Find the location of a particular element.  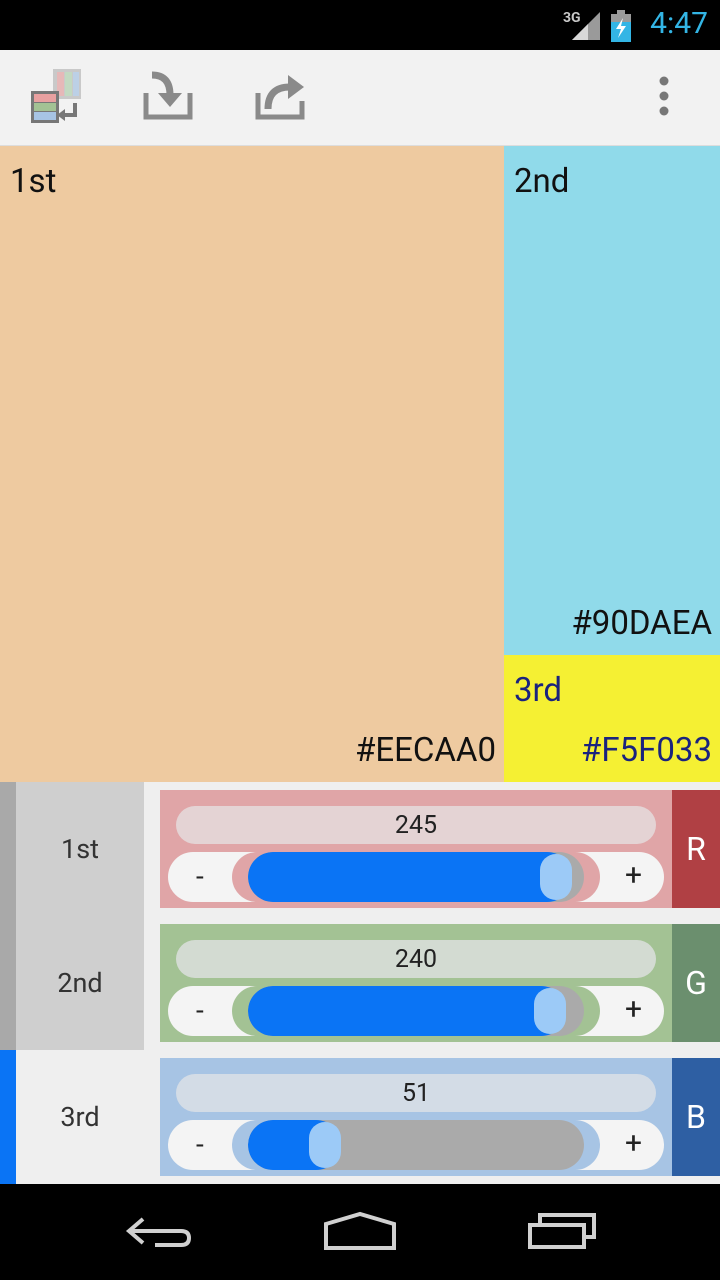

overflow-menu-icon is located at coordinates (664, 98).